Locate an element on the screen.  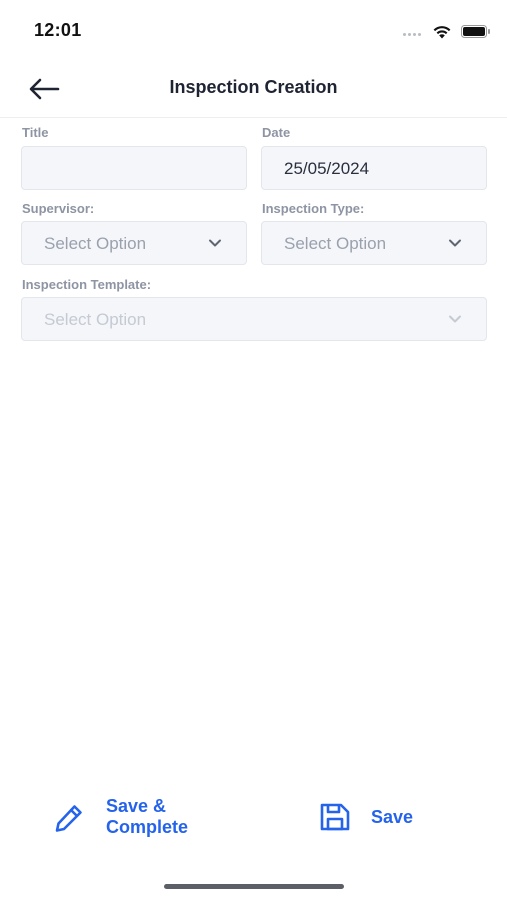
header: Inspection Creation is located at coordinates (253, 89).